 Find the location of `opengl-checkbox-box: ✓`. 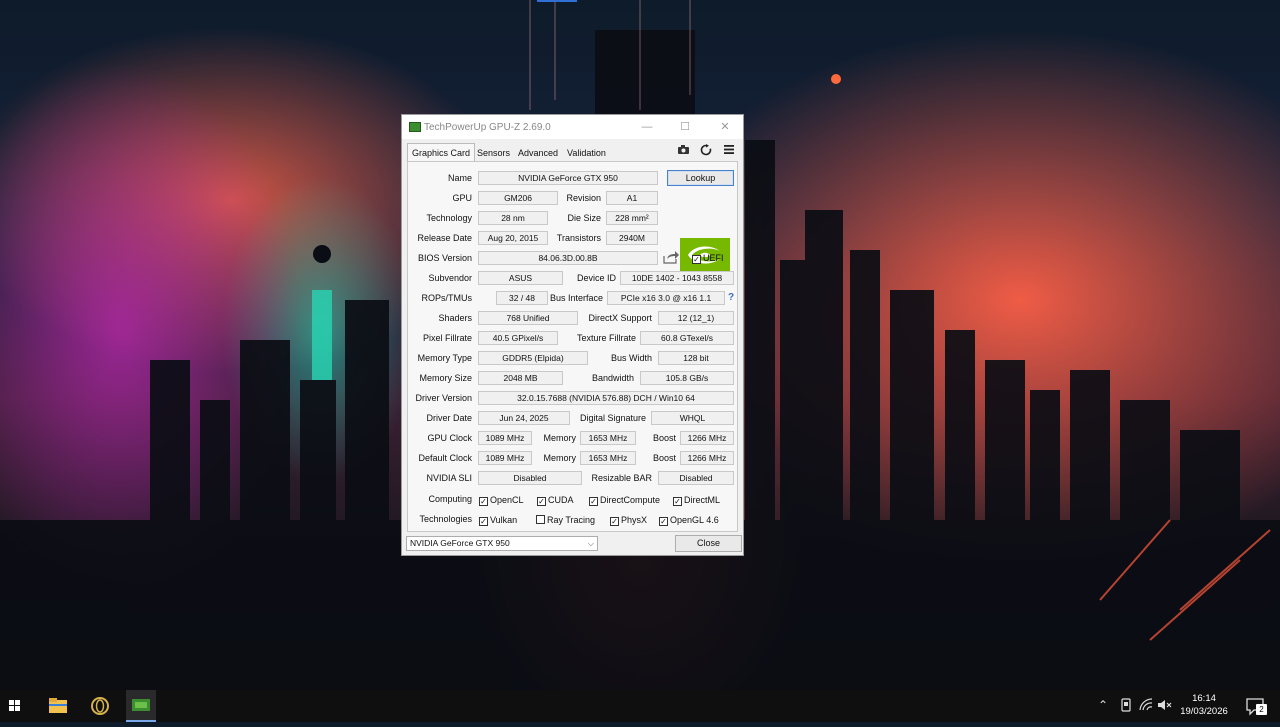

opengl-checkbox-box: ✓ is located at coordinates (663, 521).